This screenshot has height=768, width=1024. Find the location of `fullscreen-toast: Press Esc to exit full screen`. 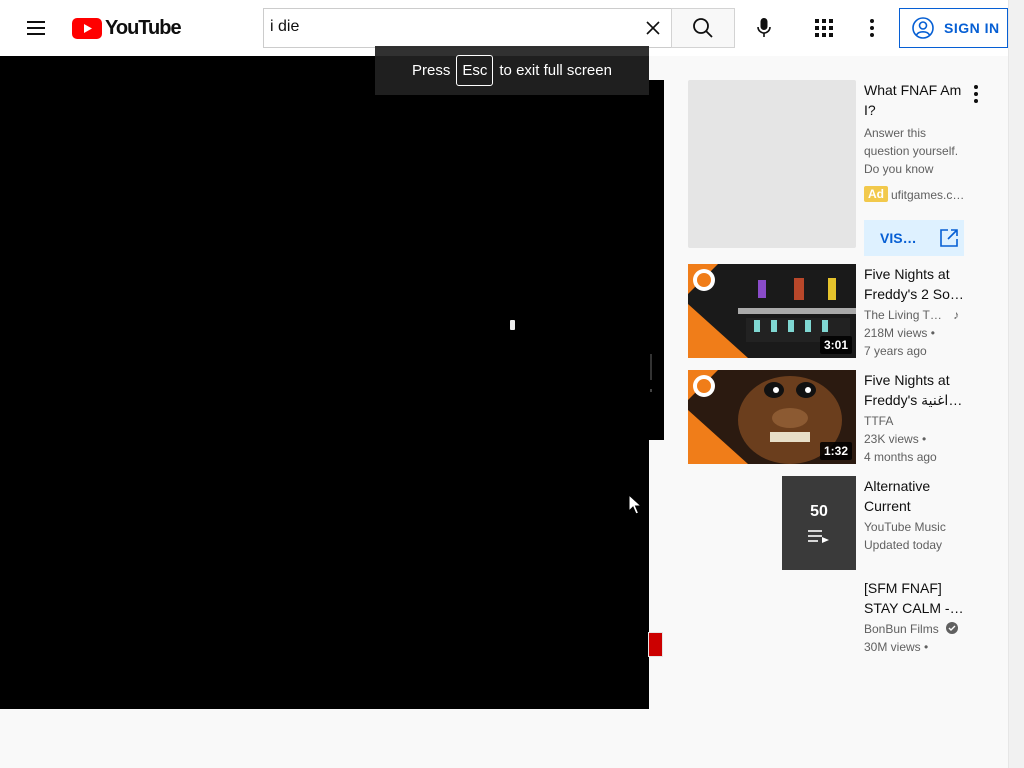

fullscreen-toast: Press Esc to exit full screen is located at coordinates (512, 70).